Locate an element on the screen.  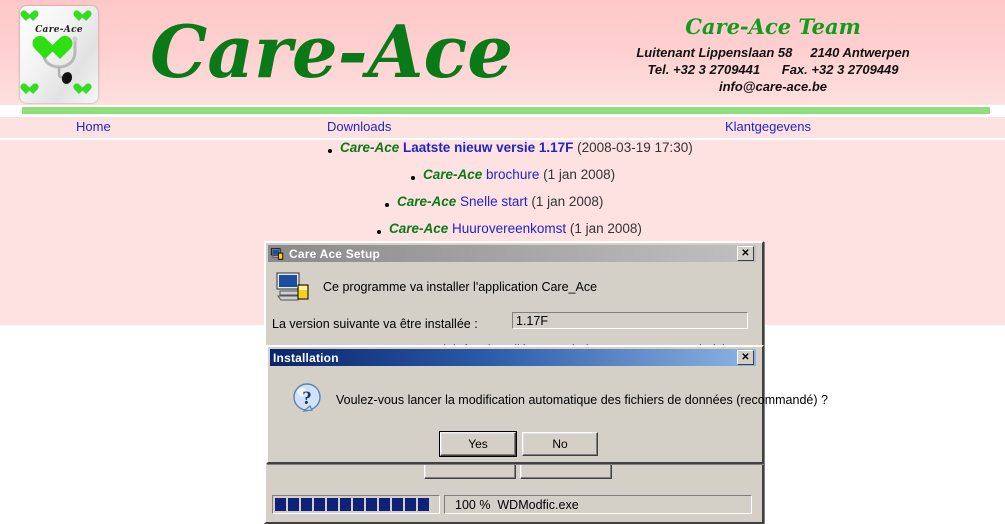
setup-title-text: Care Ace Setup is located at coordinates (335, 253).